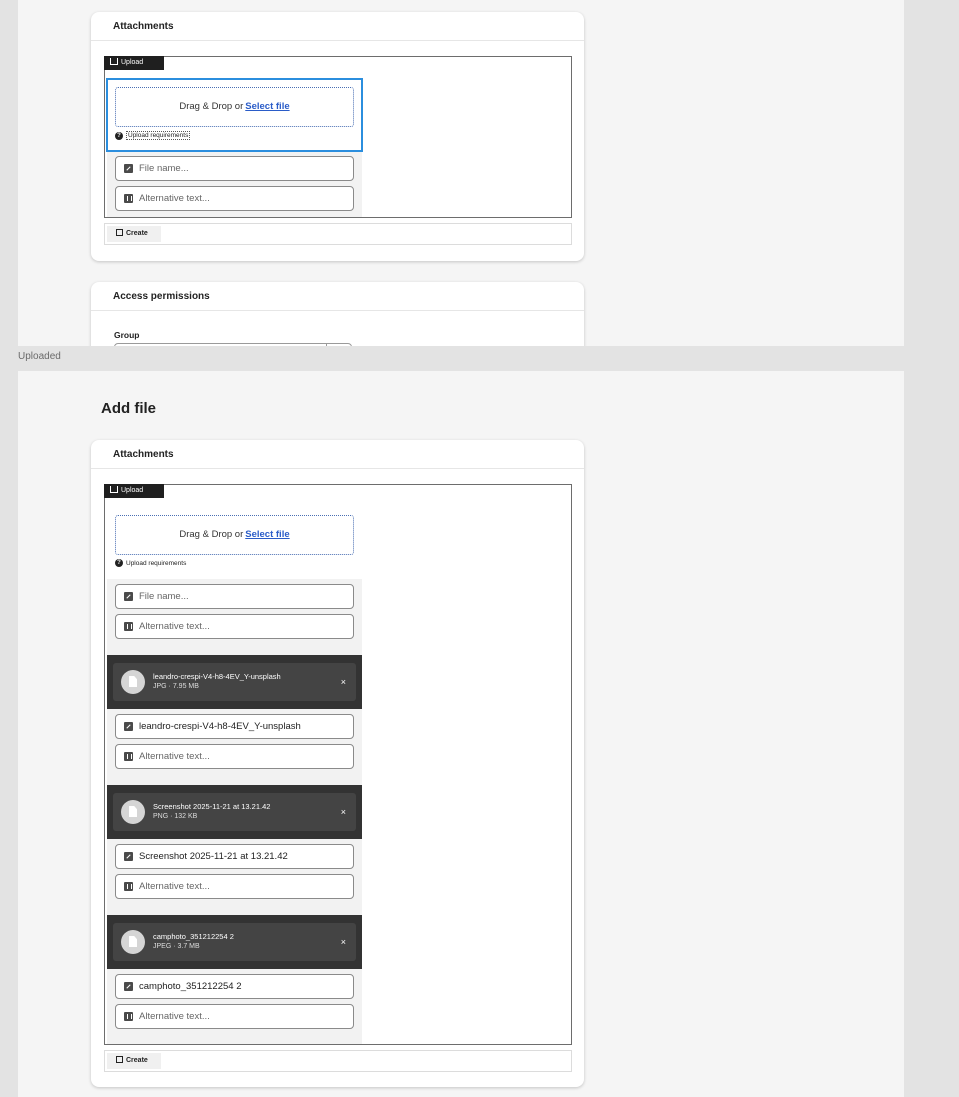 The height and width of the screenshot is (1097, 959). What do you see at coordinates (39, 356) in the screenshot?
I see `frame-label: Uploaded` at bounding box center [39, 356].